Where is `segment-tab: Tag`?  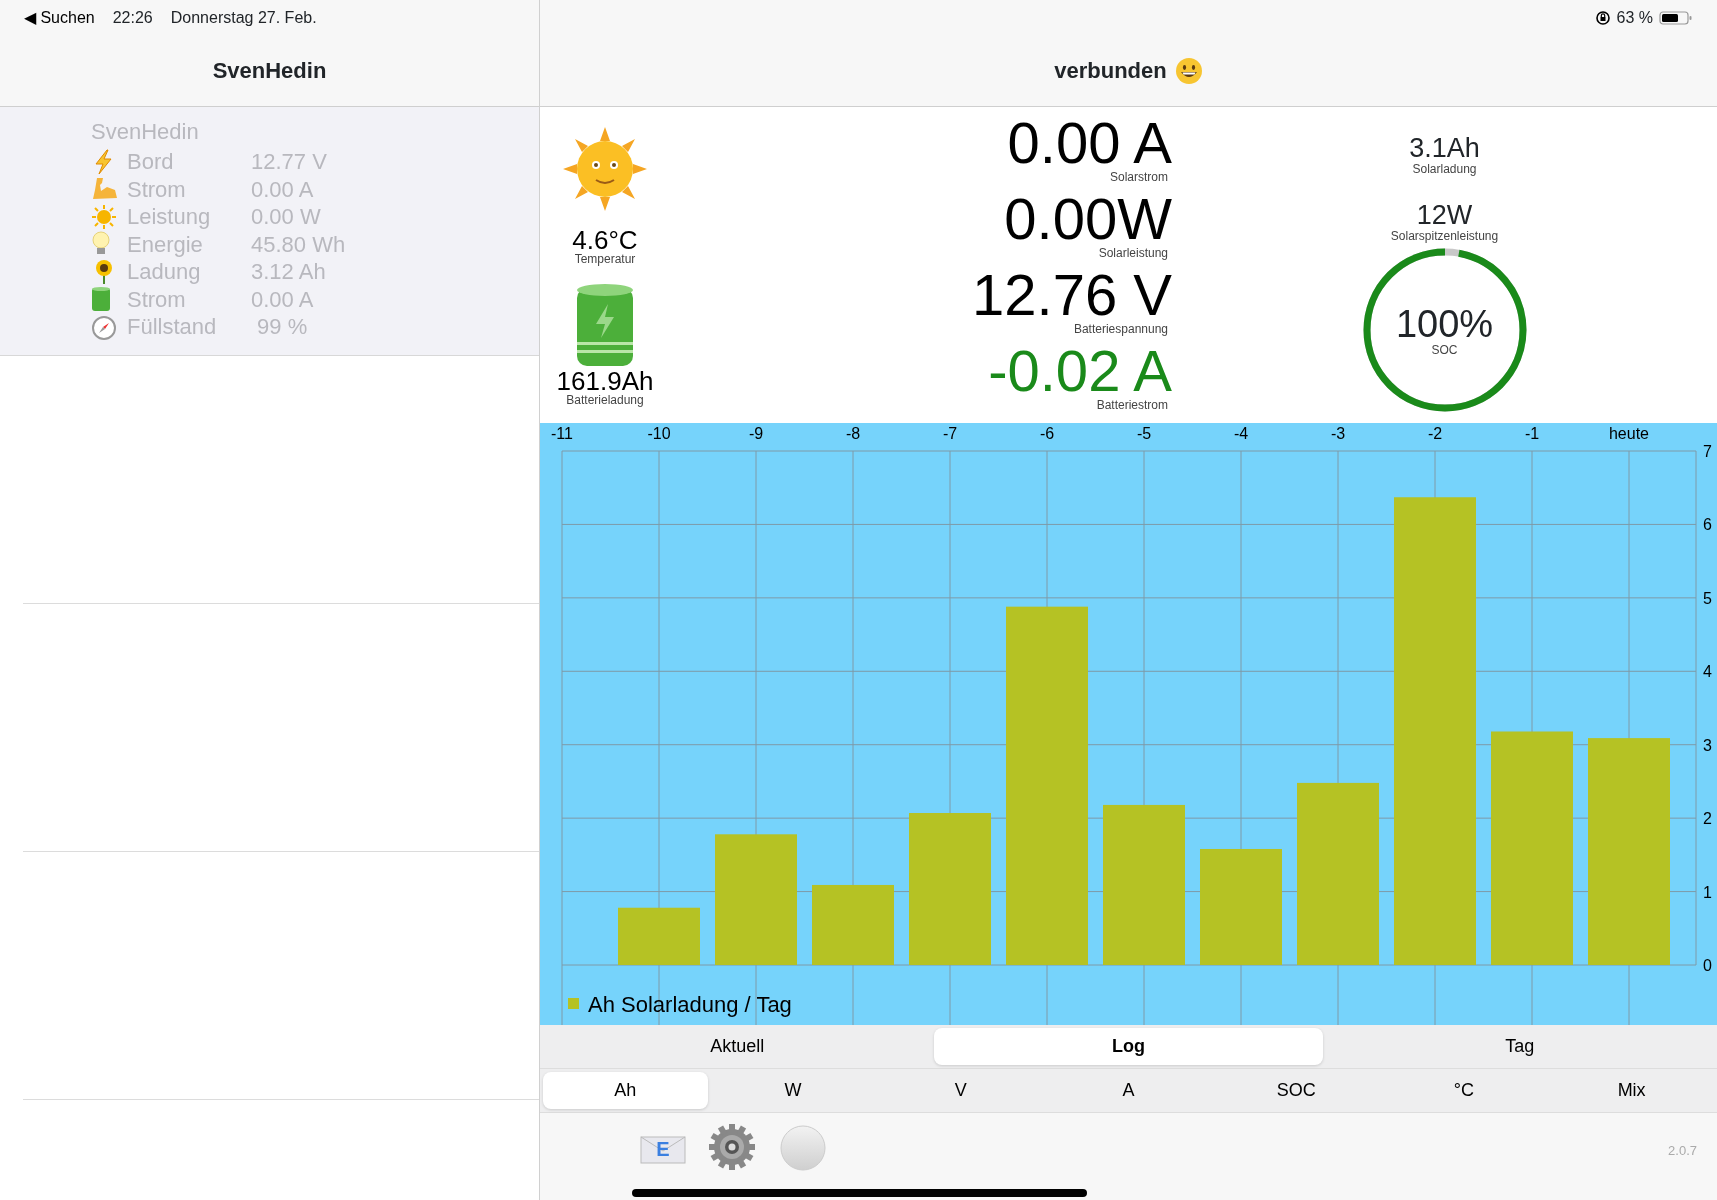 segment-tab: Tag is located at coordinates (1519, 1046).